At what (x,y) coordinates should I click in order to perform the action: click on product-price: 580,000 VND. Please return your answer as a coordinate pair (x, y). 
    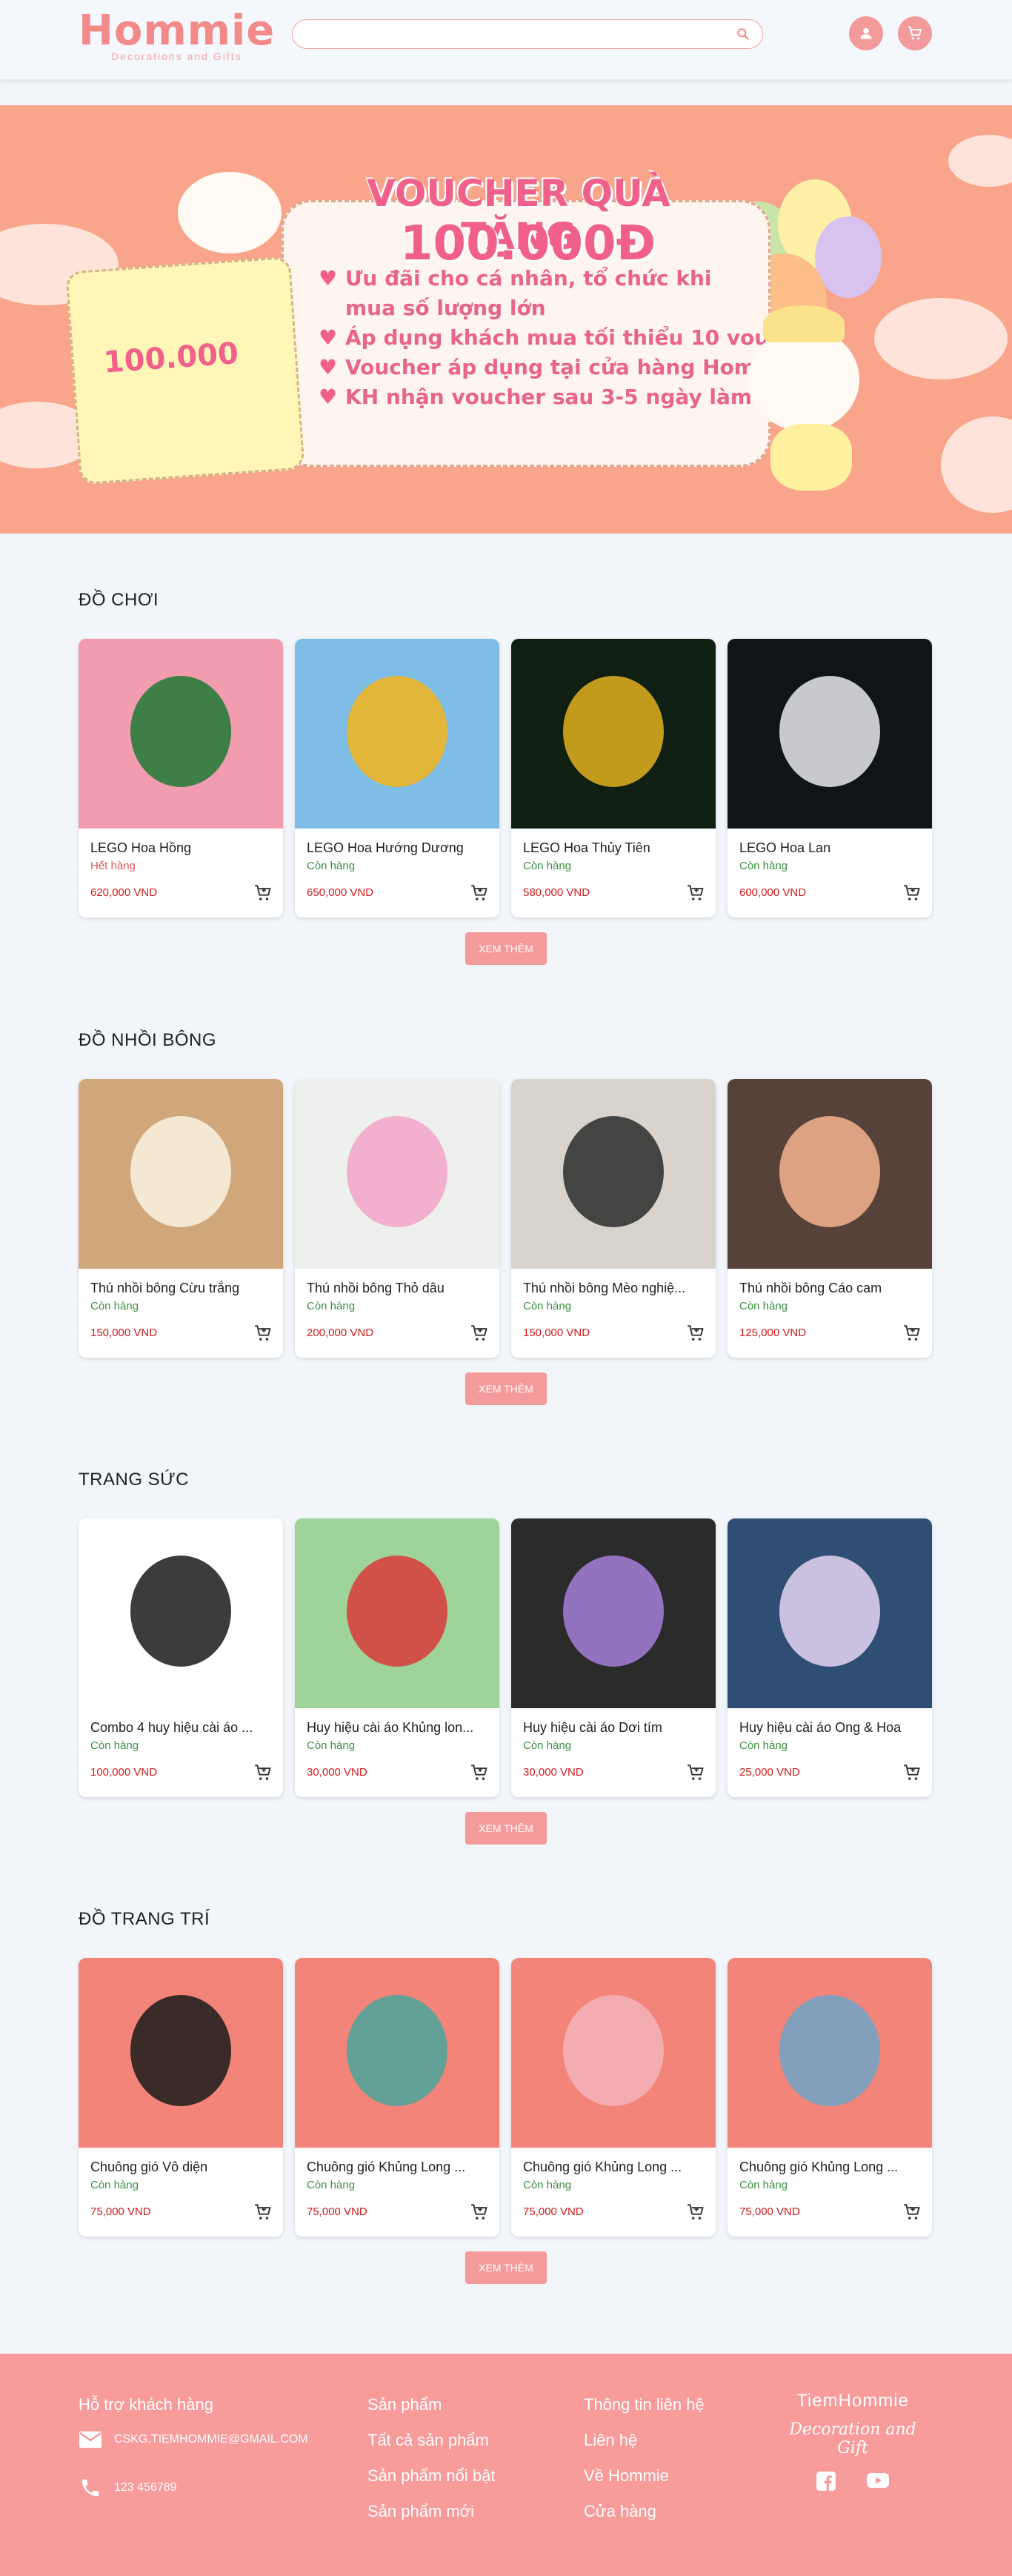
    Looking at the image, I should click on (556, 892).